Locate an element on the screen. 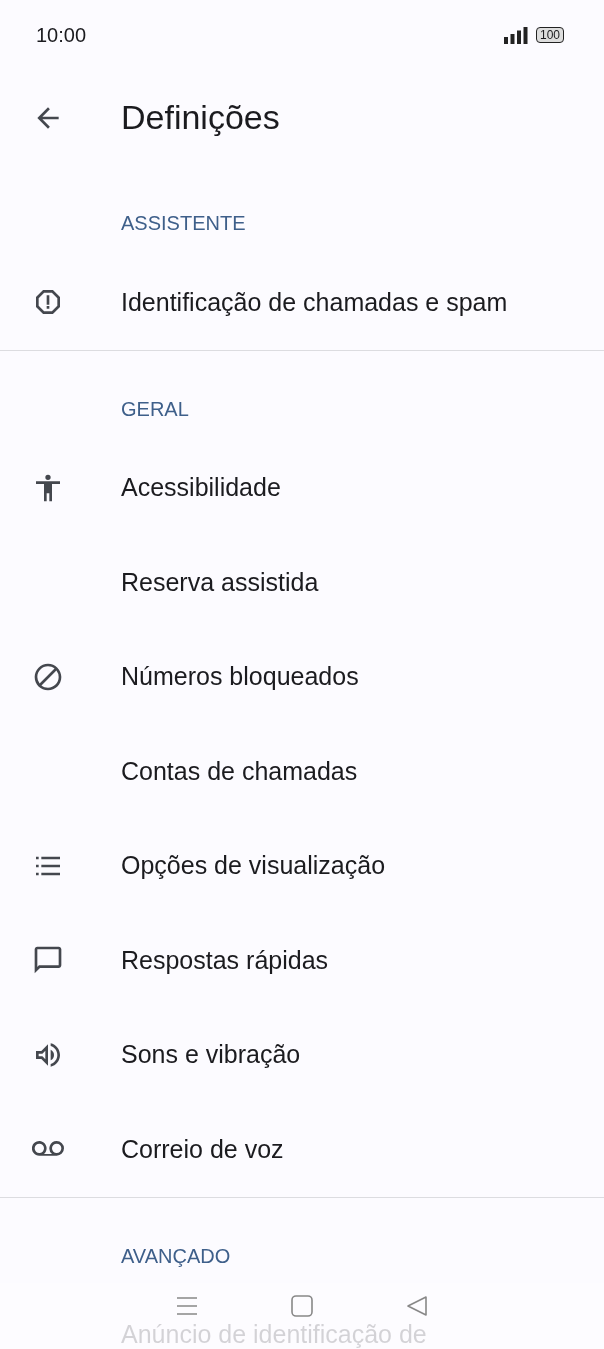  section-heading: GERAL is located at coordinates (155, 408).